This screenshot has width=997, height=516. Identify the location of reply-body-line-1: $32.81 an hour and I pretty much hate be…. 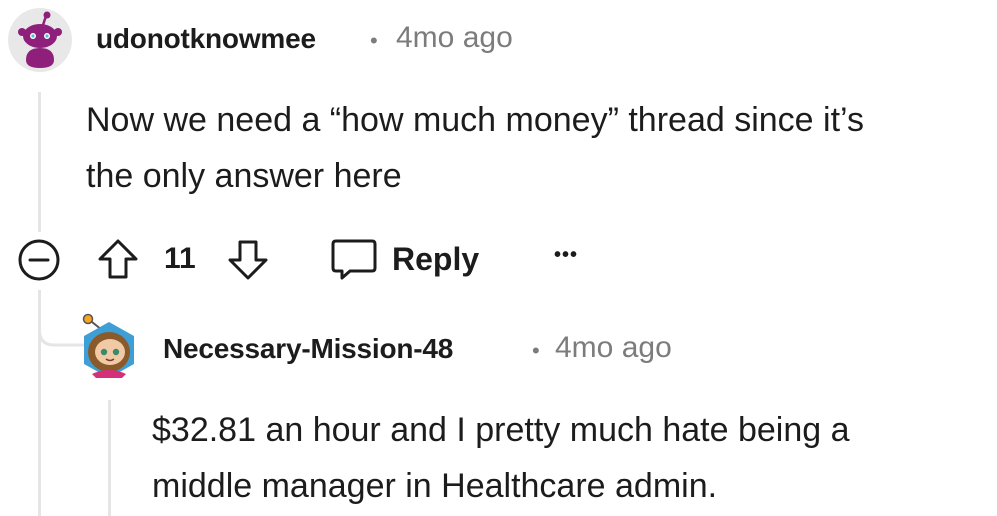
(501, 430).